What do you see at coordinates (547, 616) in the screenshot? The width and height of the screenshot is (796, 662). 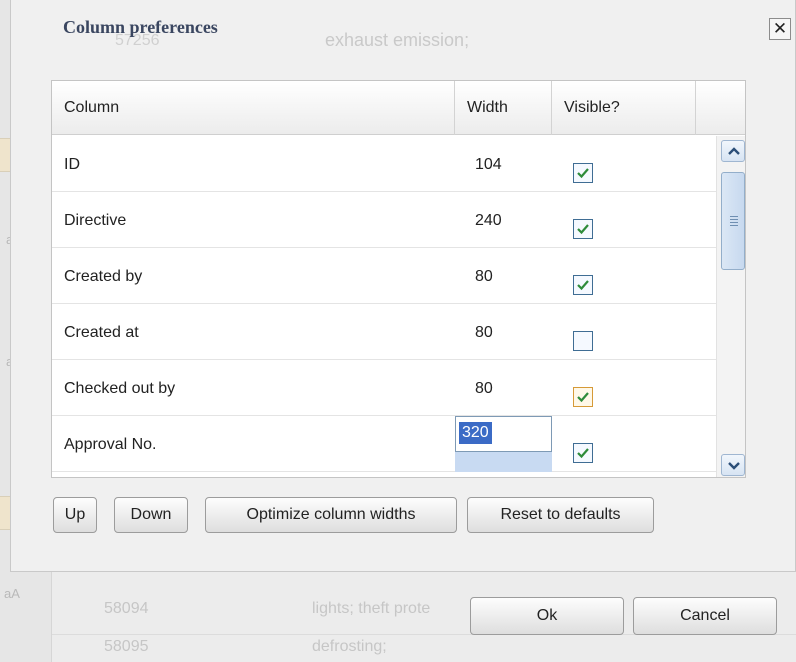 I see `ok-button: Ok` at bounding box center [547, 616].